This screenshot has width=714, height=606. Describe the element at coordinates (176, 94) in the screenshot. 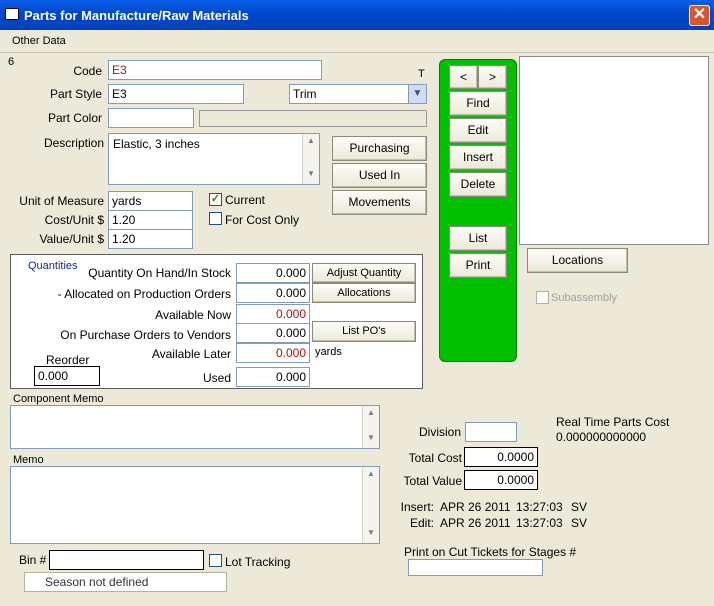

I see `part-style-input: E3` at that location.